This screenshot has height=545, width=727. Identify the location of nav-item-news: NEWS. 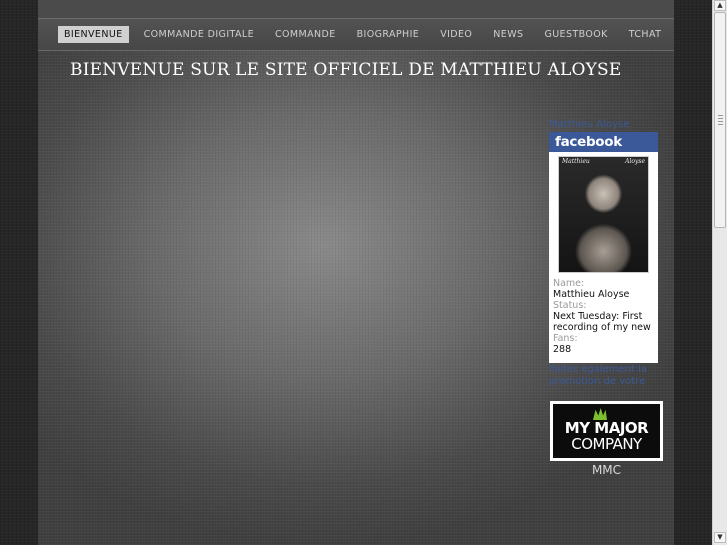
(508, 34).